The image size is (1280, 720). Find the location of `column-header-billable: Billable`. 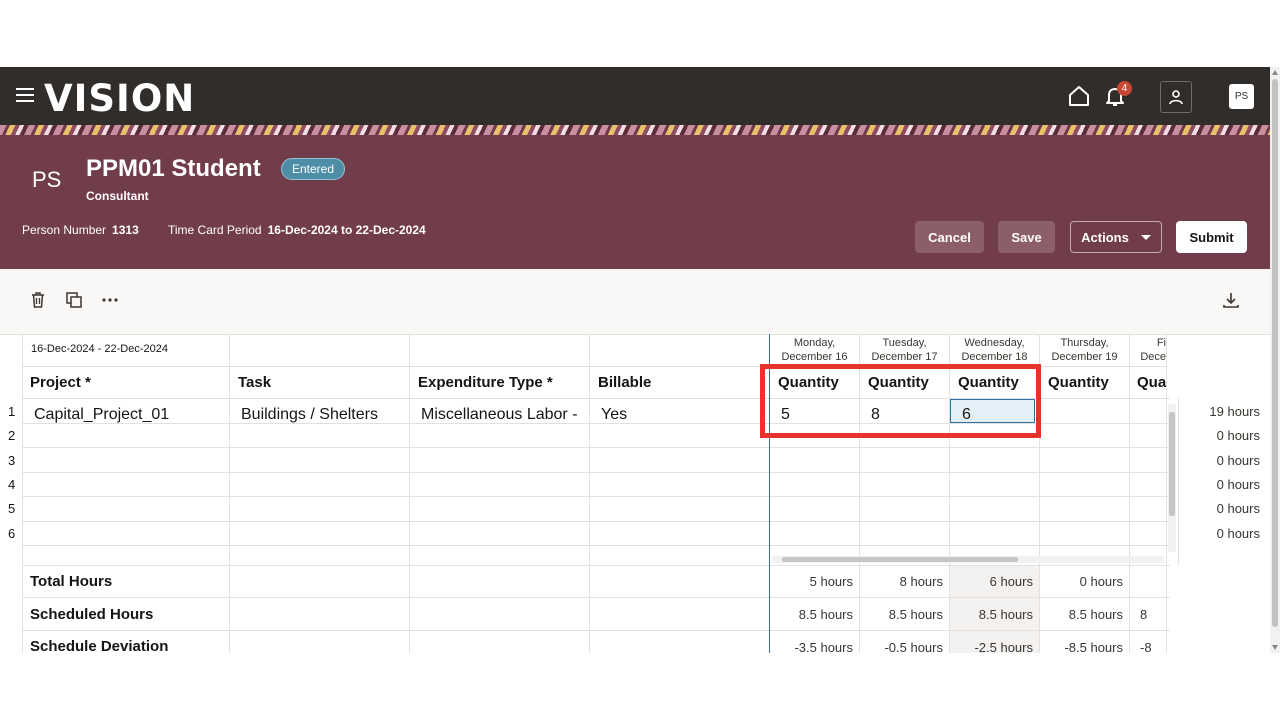

column-header-billable: Billable is located at coordinates (624, 382).